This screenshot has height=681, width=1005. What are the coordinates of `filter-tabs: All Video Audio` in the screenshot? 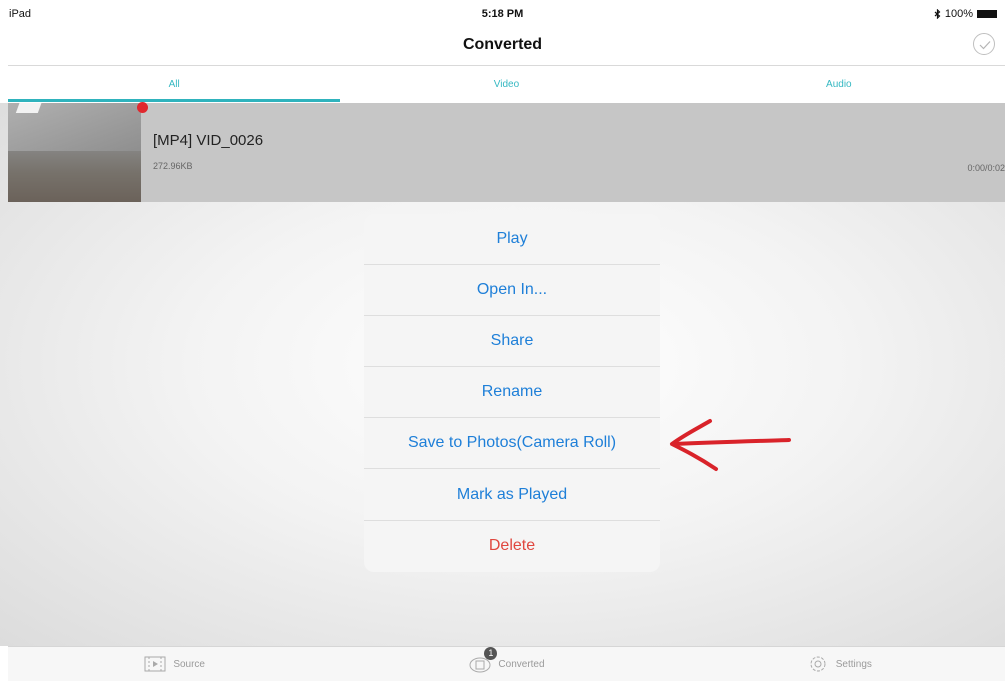 It's located at (506, 84).